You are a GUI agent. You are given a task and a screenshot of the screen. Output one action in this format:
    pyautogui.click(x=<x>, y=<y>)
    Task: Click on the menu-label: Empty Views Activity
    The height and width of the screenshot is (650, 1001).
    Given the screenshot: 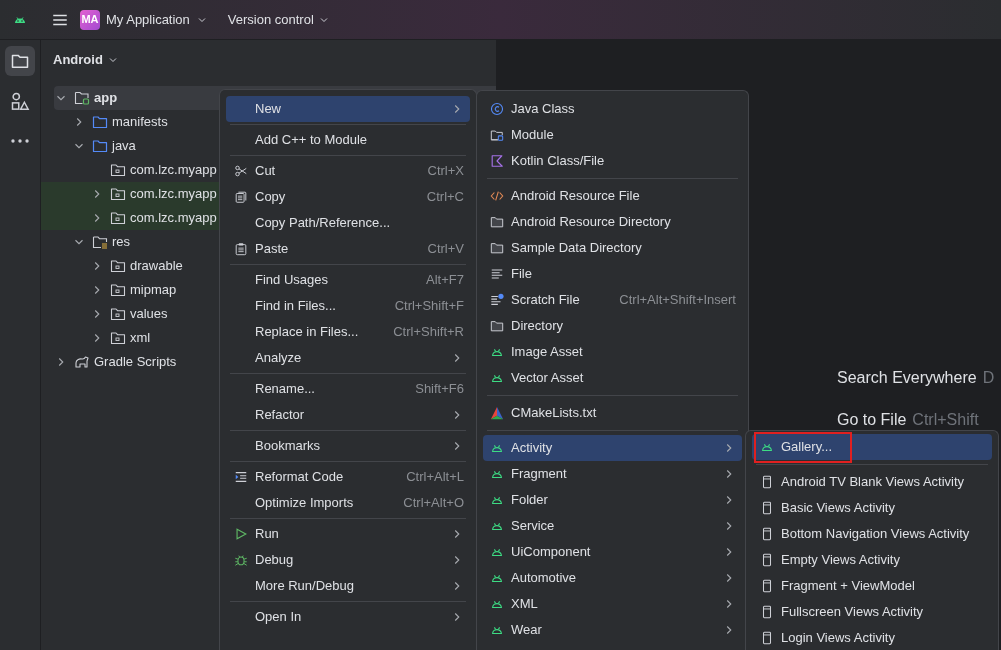 What is the action you would take?
    pyautogui.click(x=841, y=560)
    